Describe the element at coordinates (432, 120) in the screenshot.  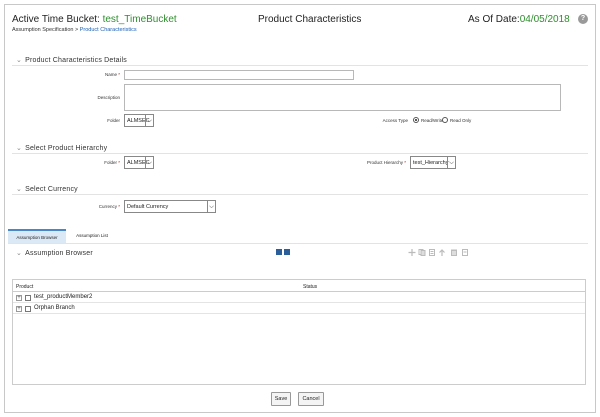
I see `radio-read-write-label: Read/Write` at that location.